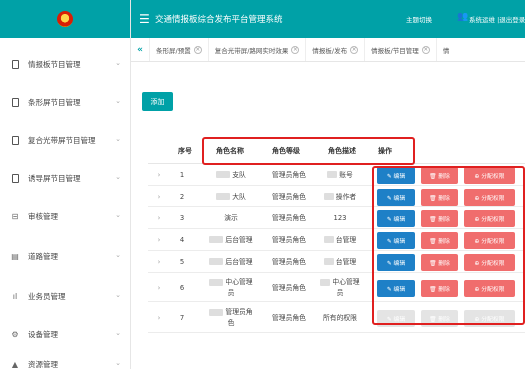  What do you see at coordinates (497, 19) in the screenshot?
I see `user-info-logout: 系统运维 |退出登录` at bounding box center [497, 19].